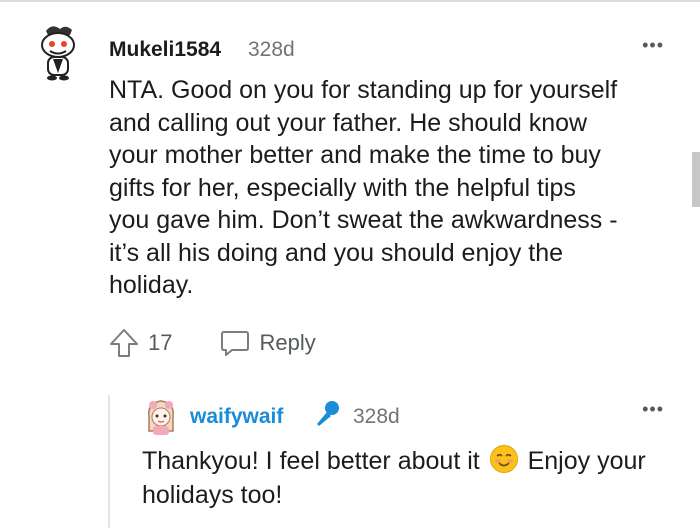 This screenshot has height=528, width=700. I want to click on reply-username: waifywaif, so click(236, 417).